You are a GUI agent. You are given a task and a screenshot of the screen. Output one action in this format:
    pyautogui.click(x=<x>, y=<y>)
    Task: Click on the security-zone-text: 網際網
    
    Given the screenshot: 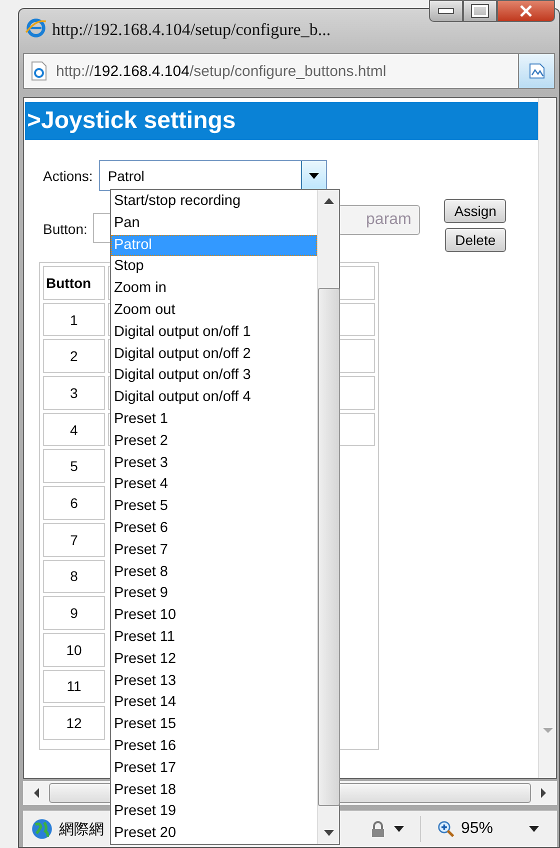 What is the action you would take?
    pyautogui.click(x=81, y=829)
    